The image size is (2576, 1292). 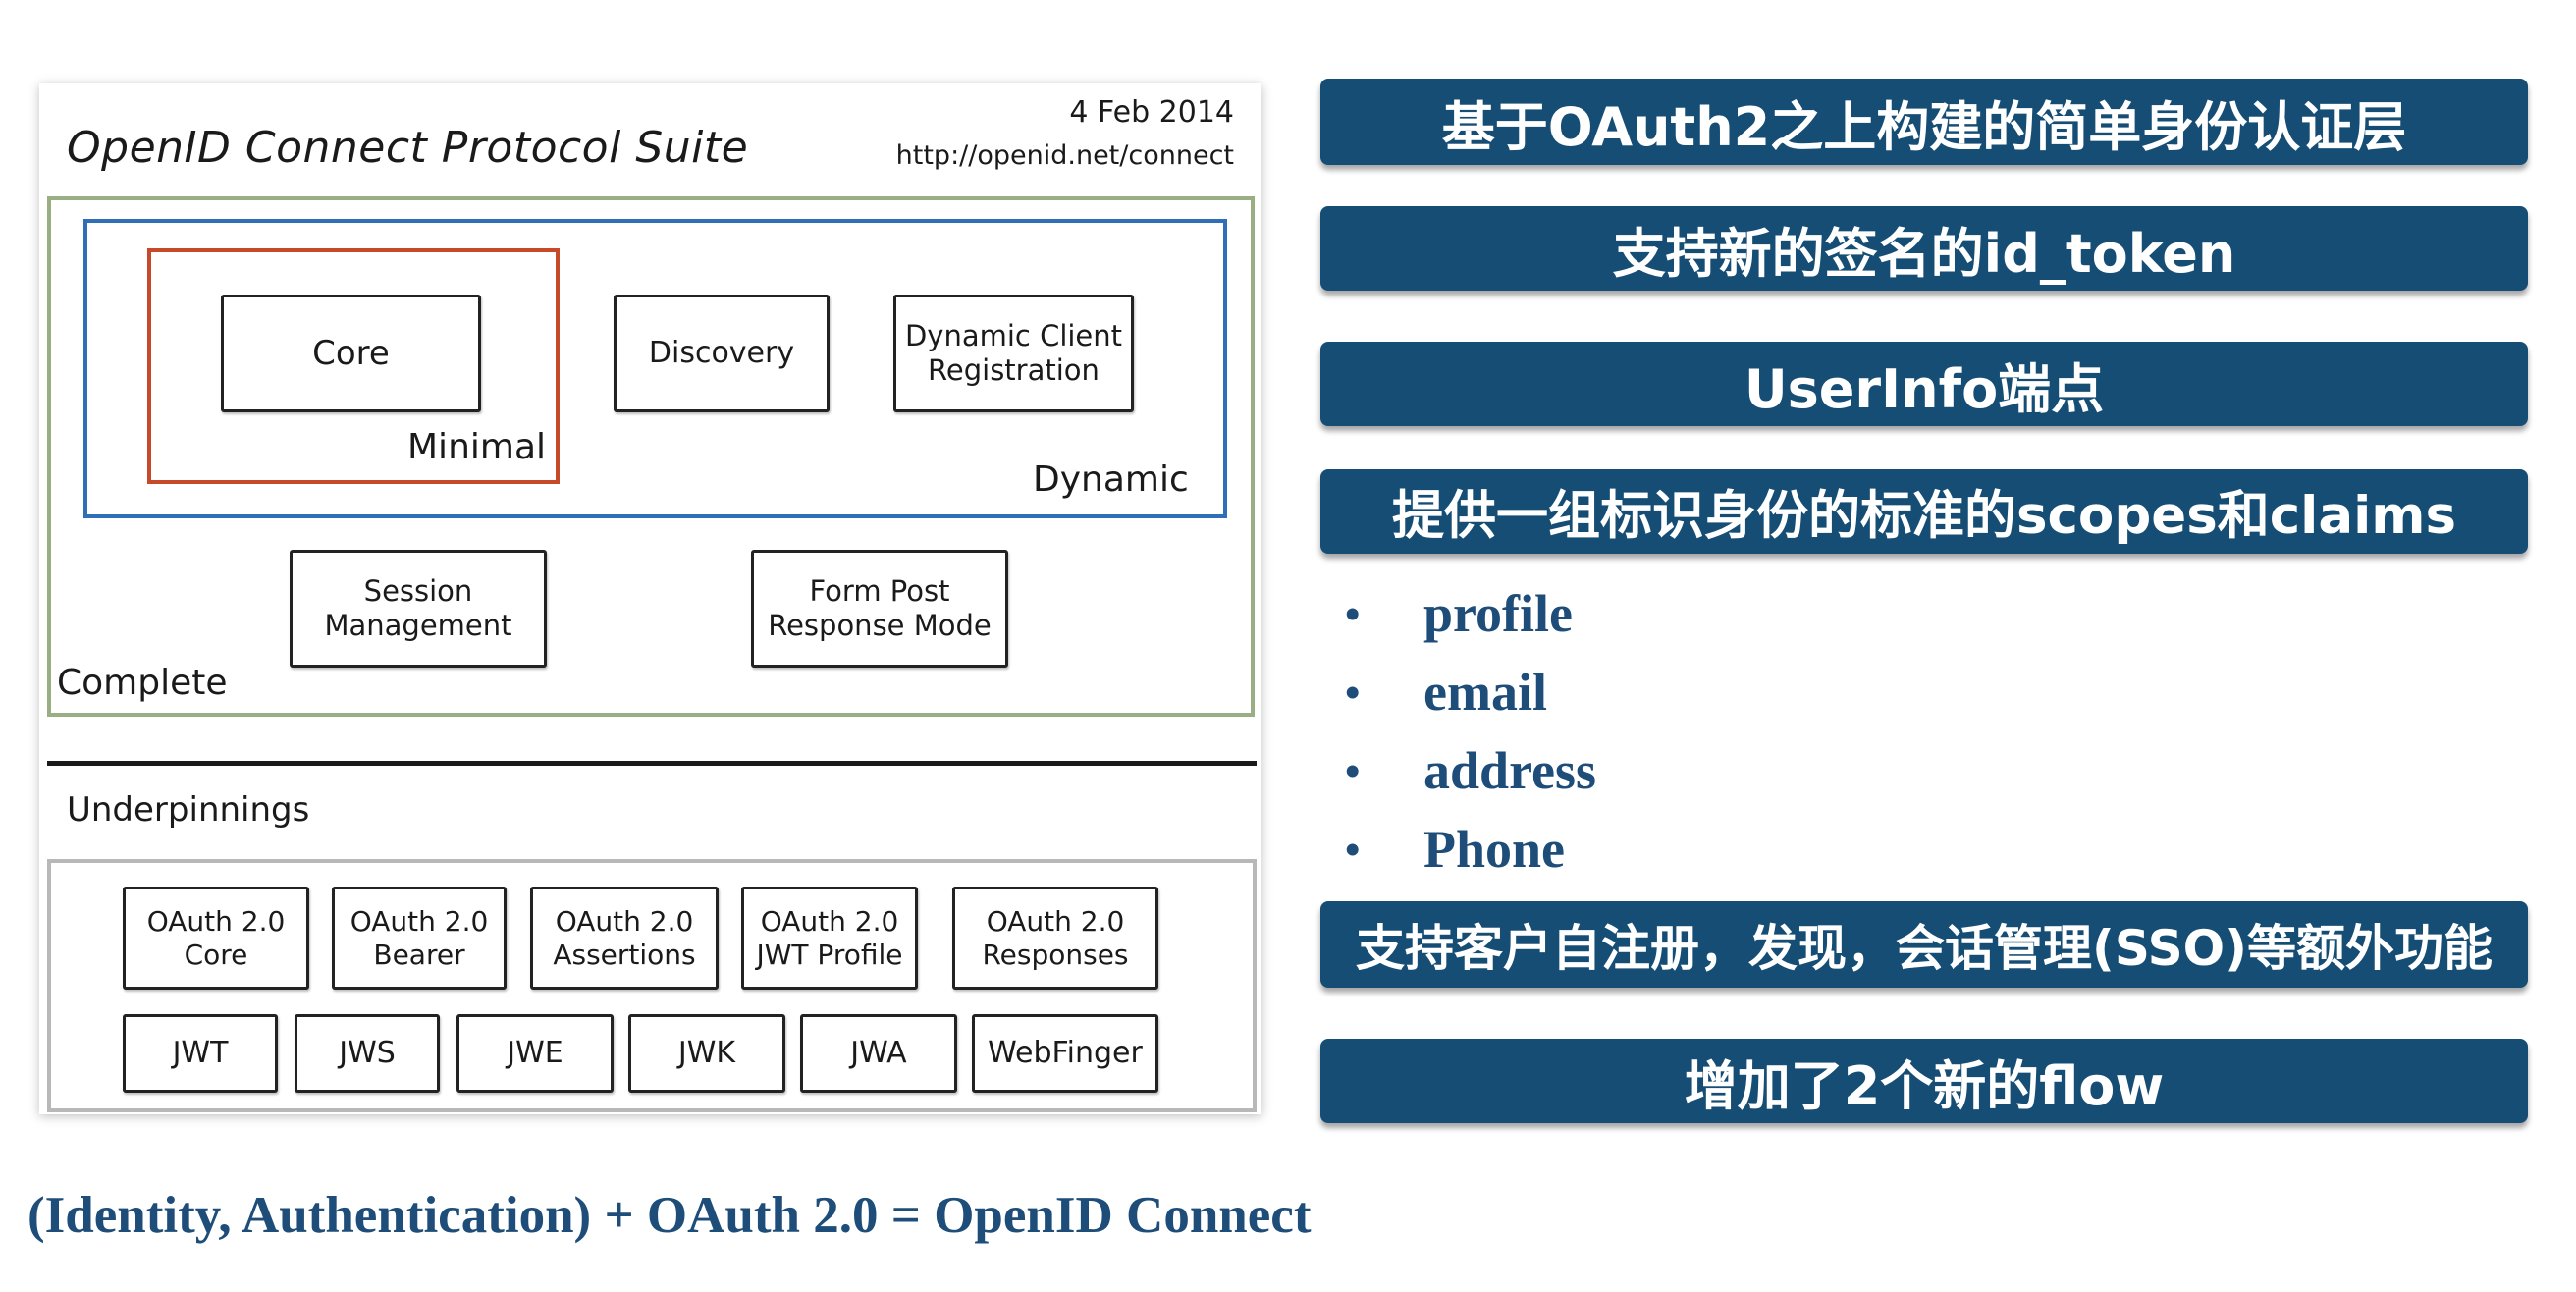 I want to click on diagram-title: OpenID Connect Protocol Suite, so click(x=408, y=148).